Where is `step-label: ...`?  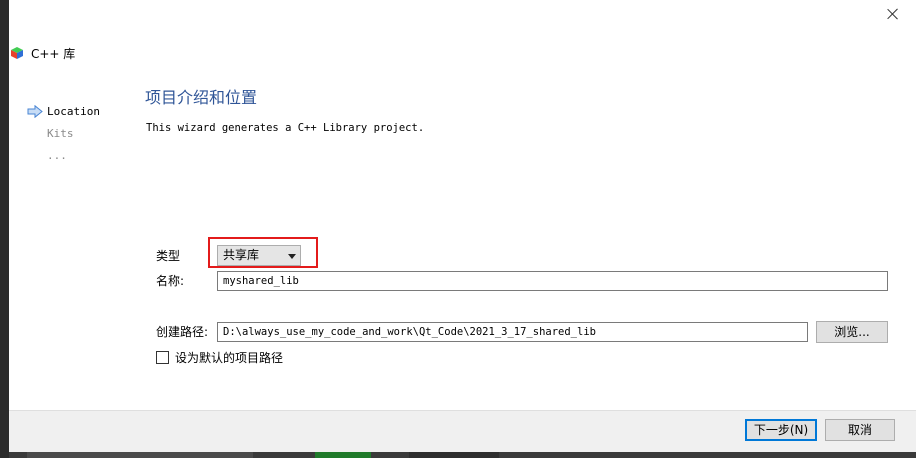
step-label: ... is located at coordinates (57, 155).